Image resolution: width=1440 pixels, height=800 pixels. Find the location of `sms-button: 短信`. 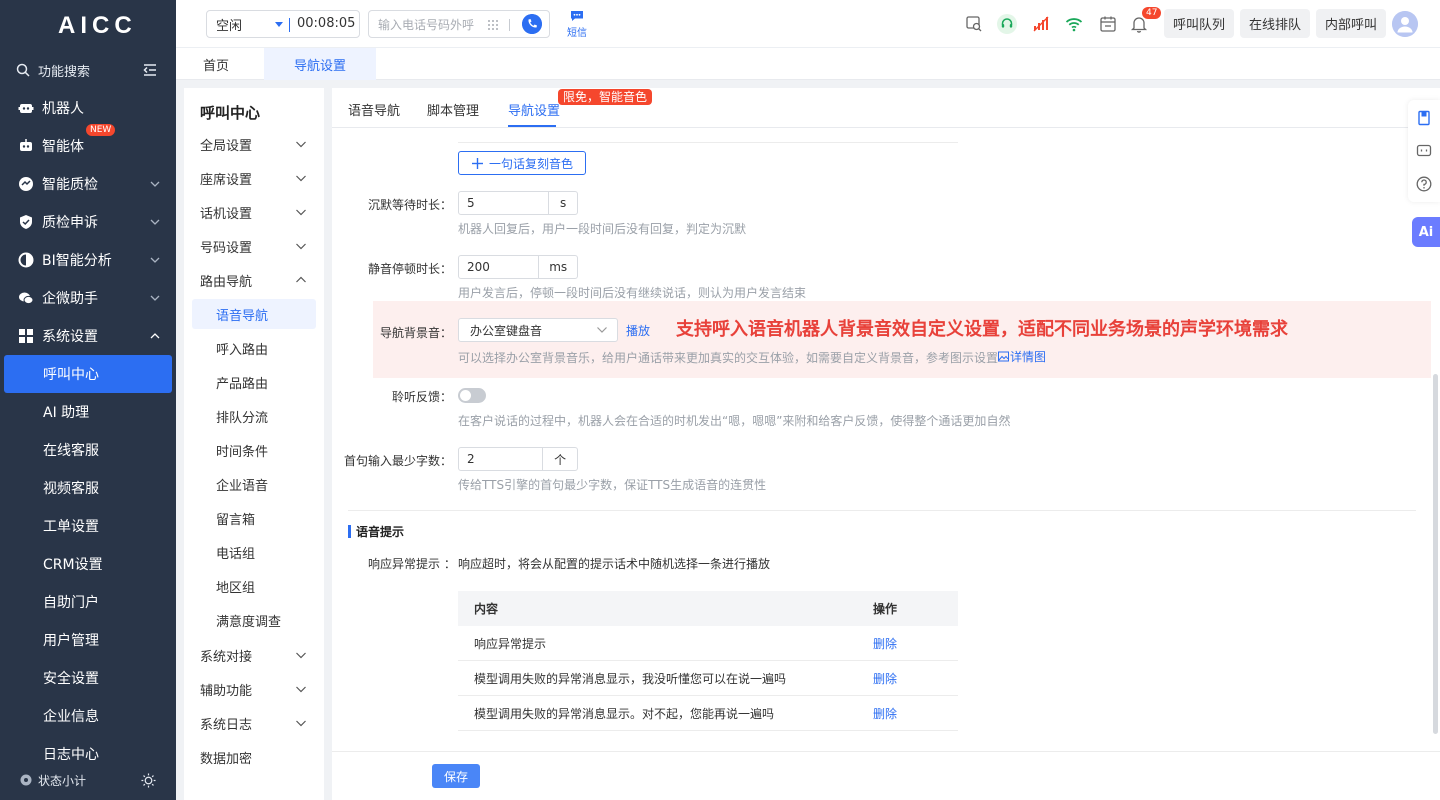

sms-button: 短信 is located at coordinates (577, 24).